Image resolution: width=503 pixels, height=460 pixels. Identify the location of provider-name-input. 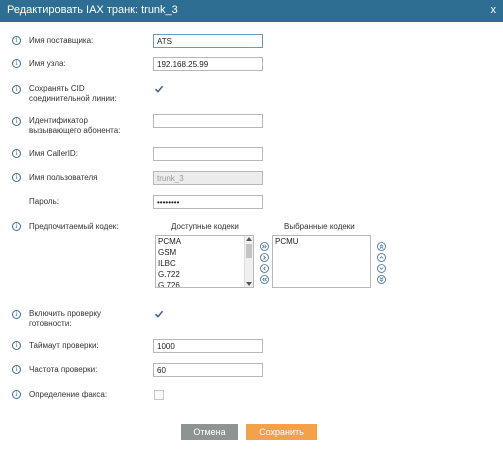
(208, 41).